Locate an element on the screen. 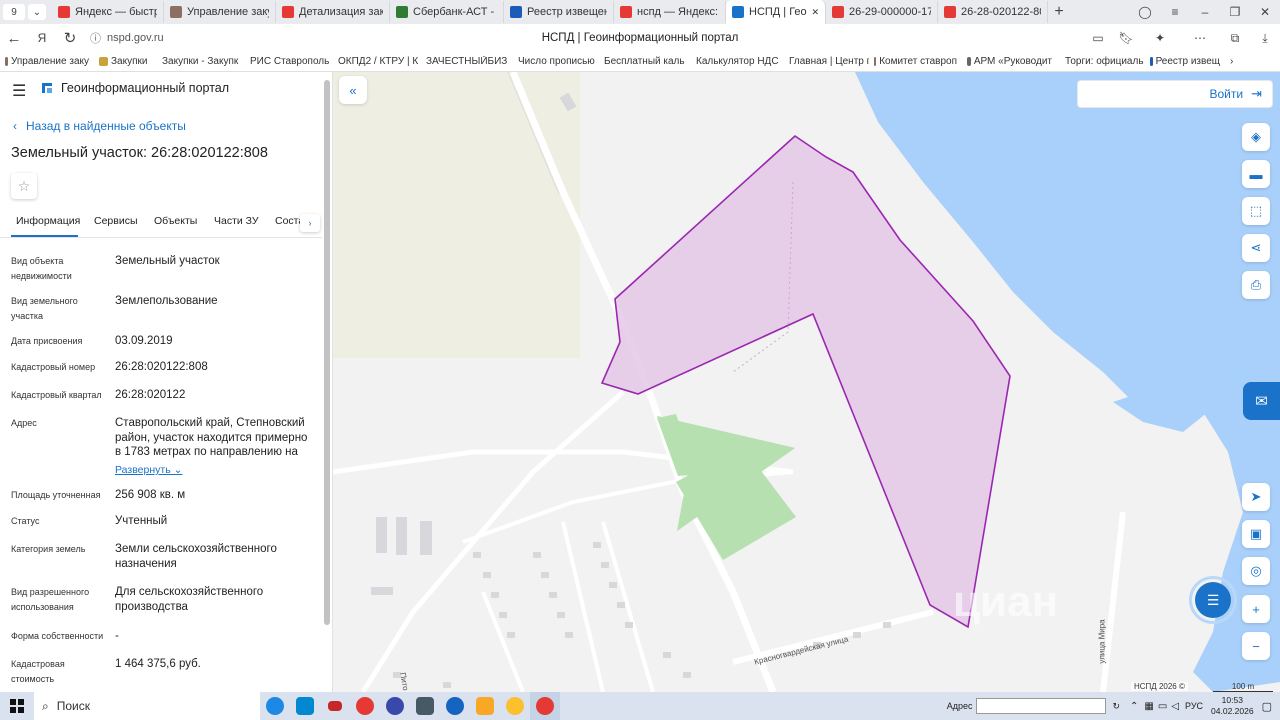 The width and height of the screenshot is (1280, 720). volume-icon: ◁ is located at coordinates (1175, 706).